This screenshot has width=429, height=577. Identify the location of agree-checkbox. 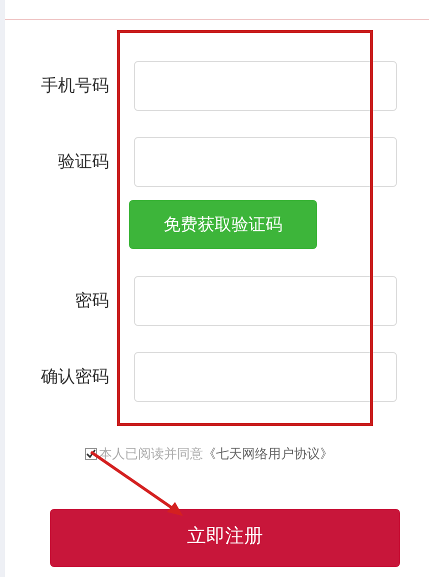
(91, 454).